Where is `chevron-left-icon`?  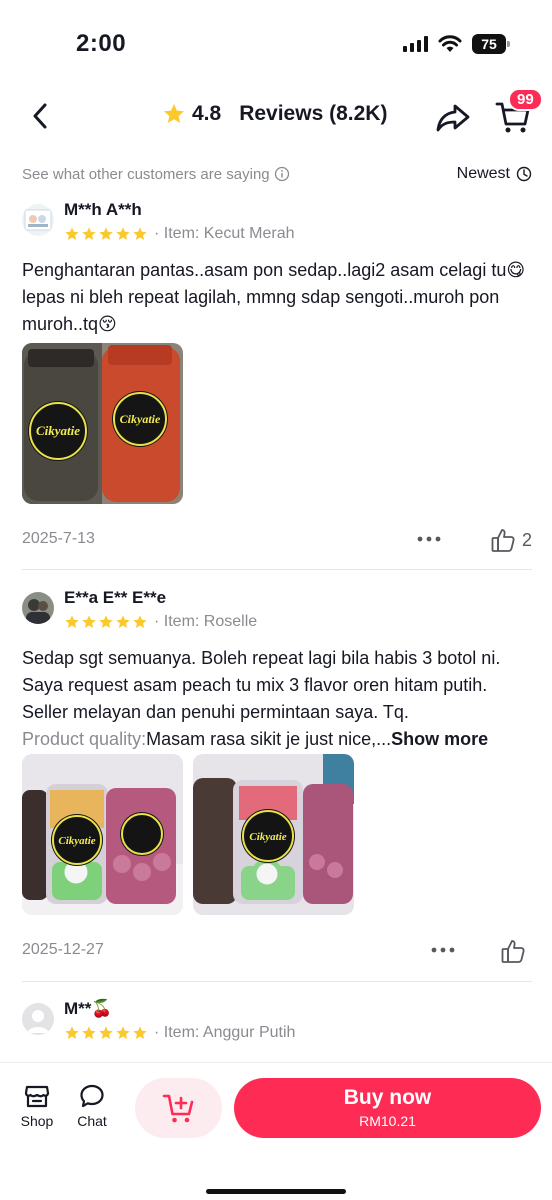
chevron-left-icon is located at coordinates (40, 116).